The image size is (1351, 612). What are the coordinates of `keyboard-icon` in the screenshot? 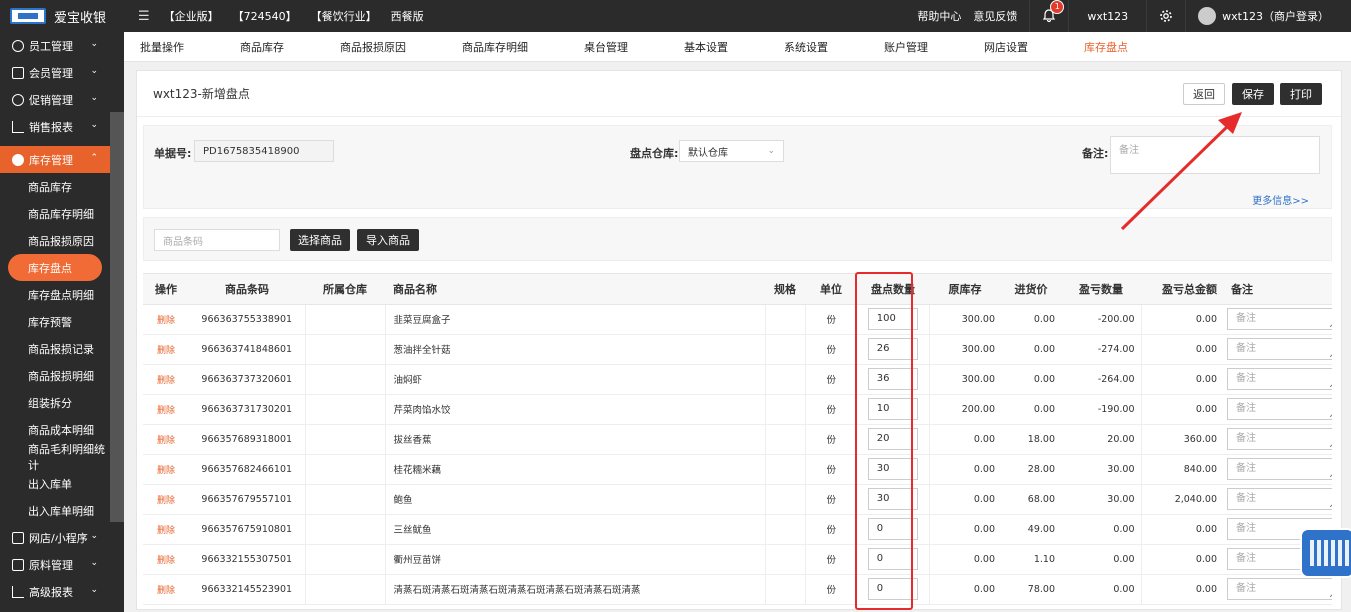 It's located at (1325, 553).